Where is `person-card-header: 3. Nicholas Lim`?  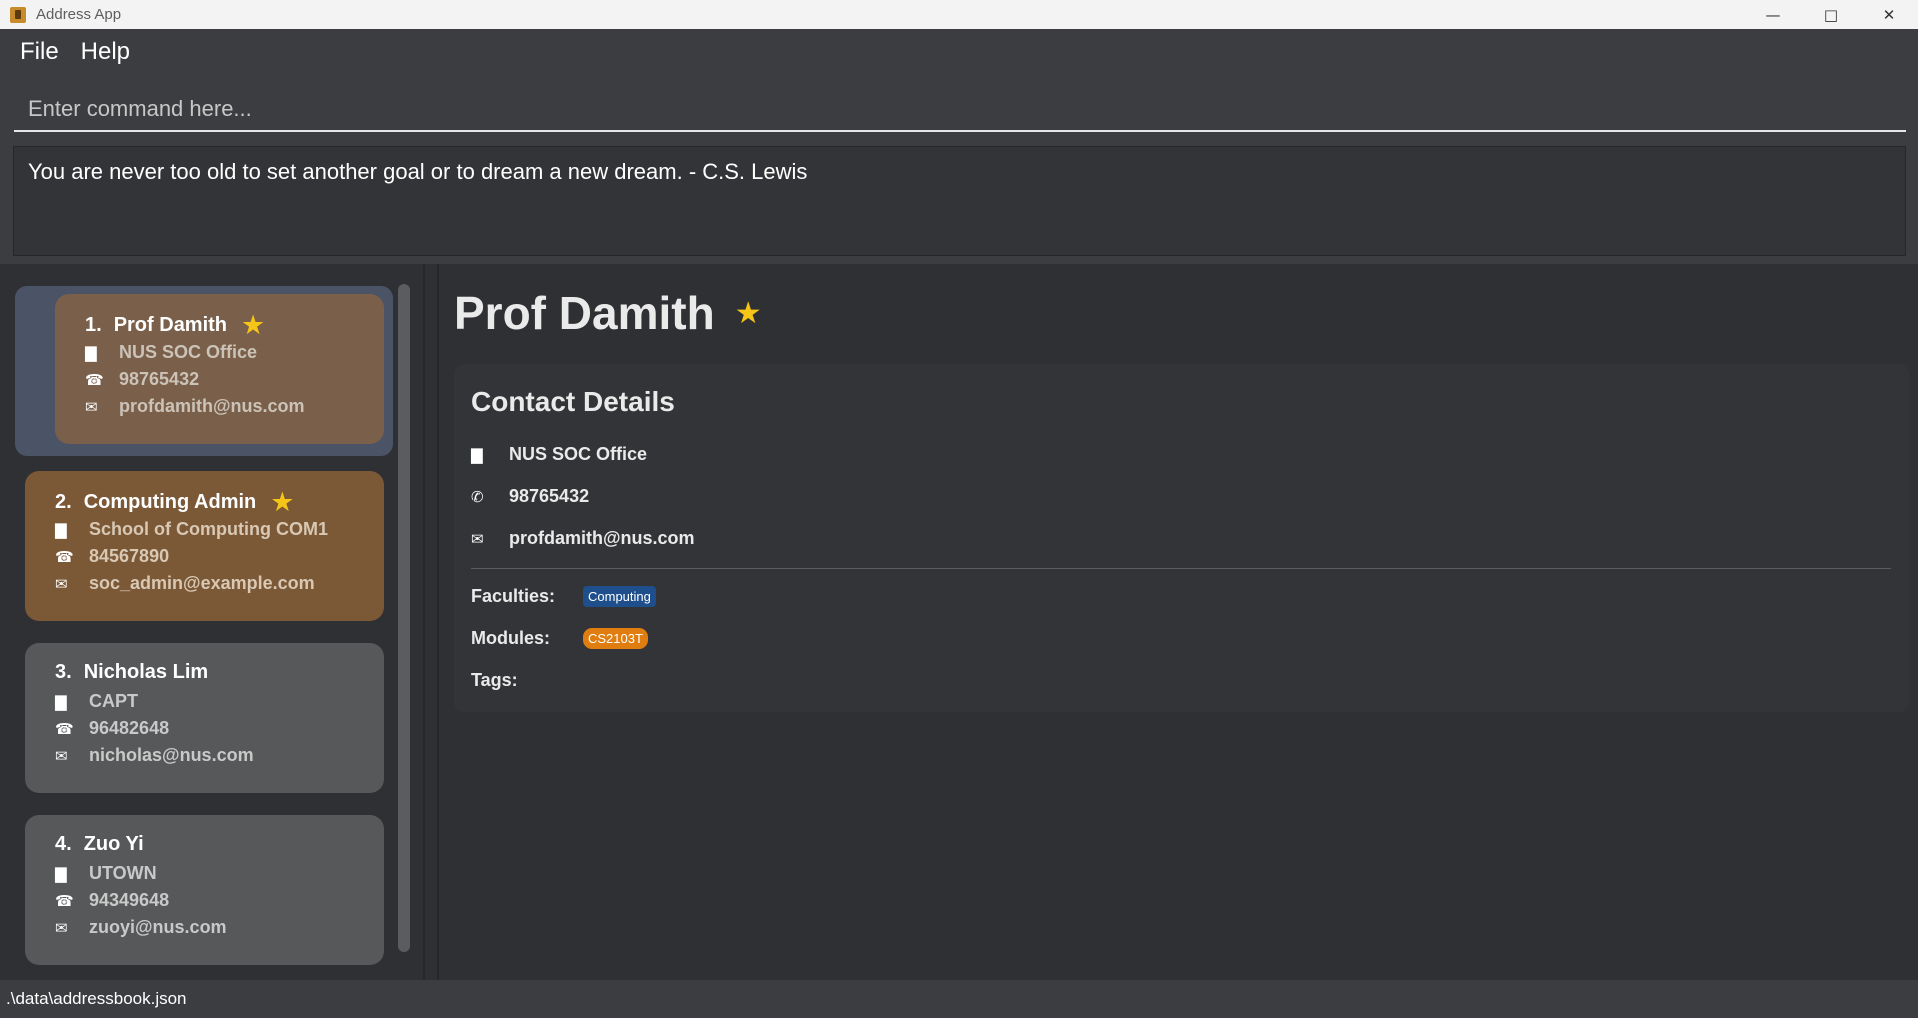 person-card-header: 3. Nicholas Lim is located at coordinates (131, 672).